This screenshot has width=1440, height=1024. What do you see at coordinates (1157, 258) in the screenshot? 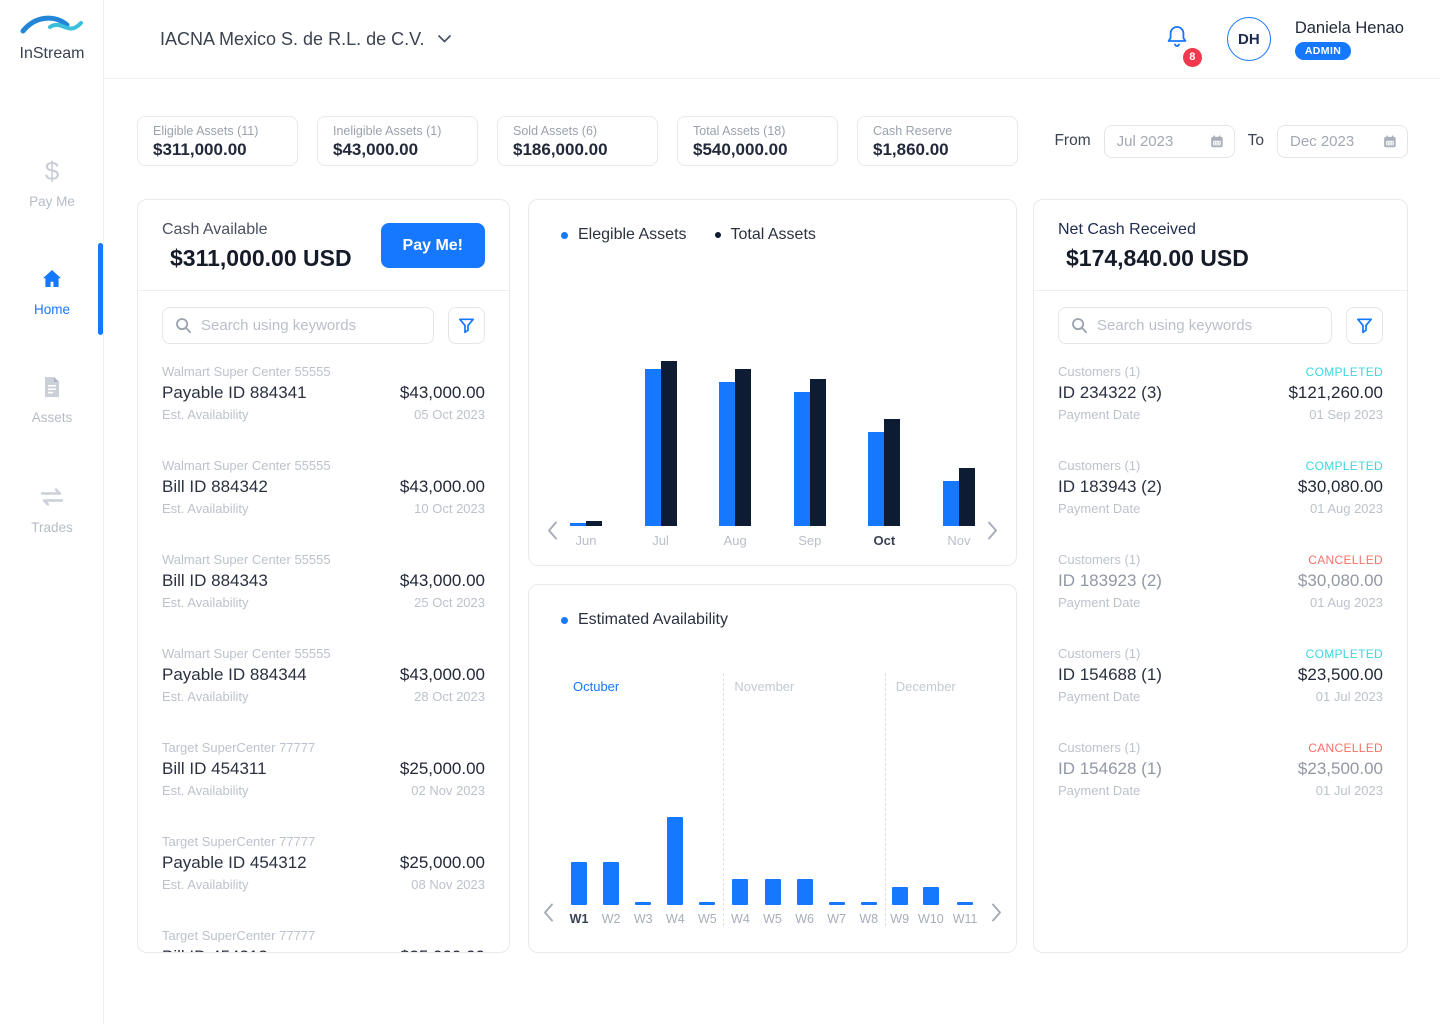
I see `net-cash-amount: $174,840.00 USD` at bounding box center [1157, 258].